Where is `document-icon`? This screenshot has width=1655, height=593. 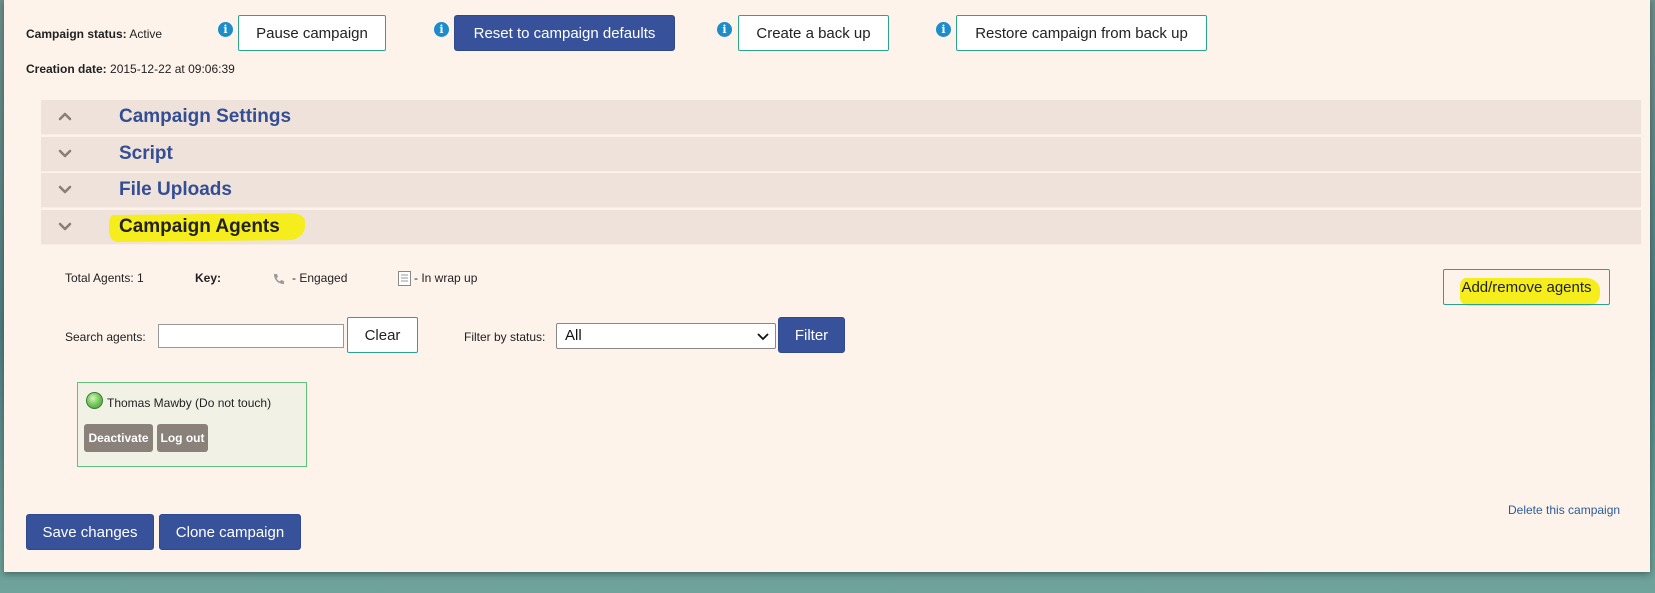 document-icon is located at coordinates (404, 278).